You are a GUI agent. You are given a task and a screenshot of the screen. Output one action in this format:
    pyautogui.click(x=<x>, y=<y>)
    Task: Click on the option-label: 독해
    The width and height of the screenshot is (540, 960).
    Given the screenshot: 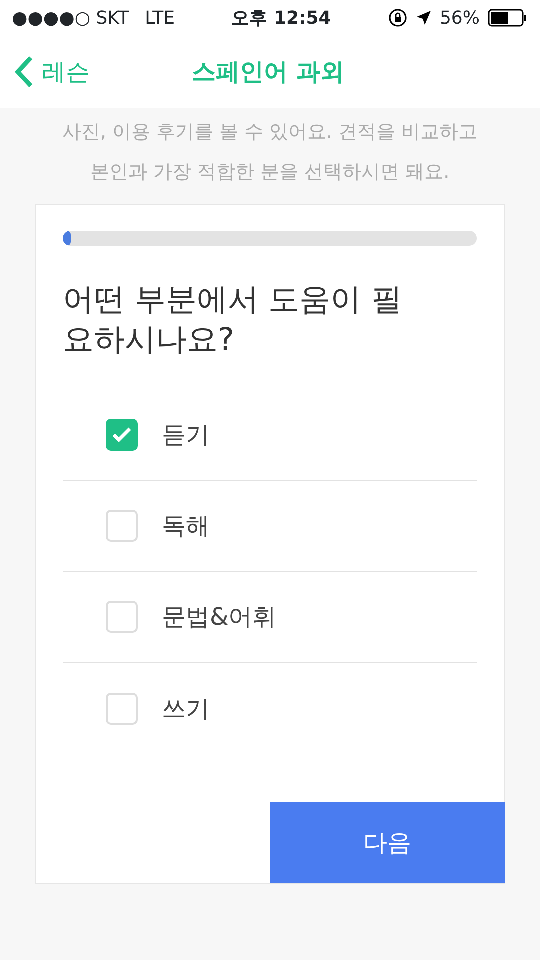 What is the action you would take?
    pyautogui.click(x=186, y=526)
    